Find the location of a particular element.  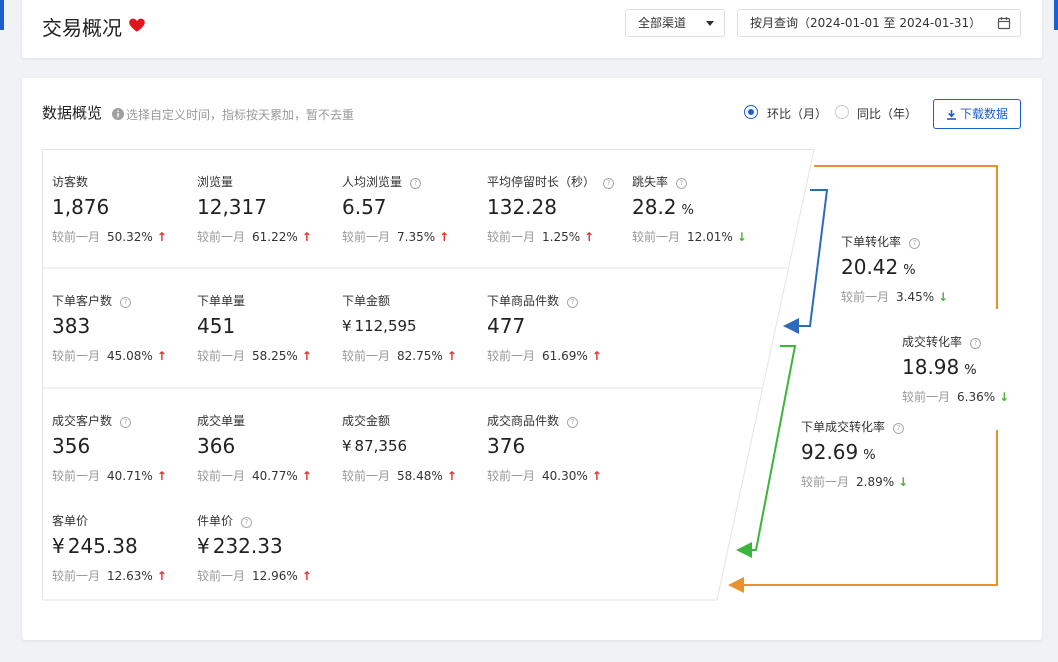

compare-percent: 58.48% is located at coordinates (420, 476).